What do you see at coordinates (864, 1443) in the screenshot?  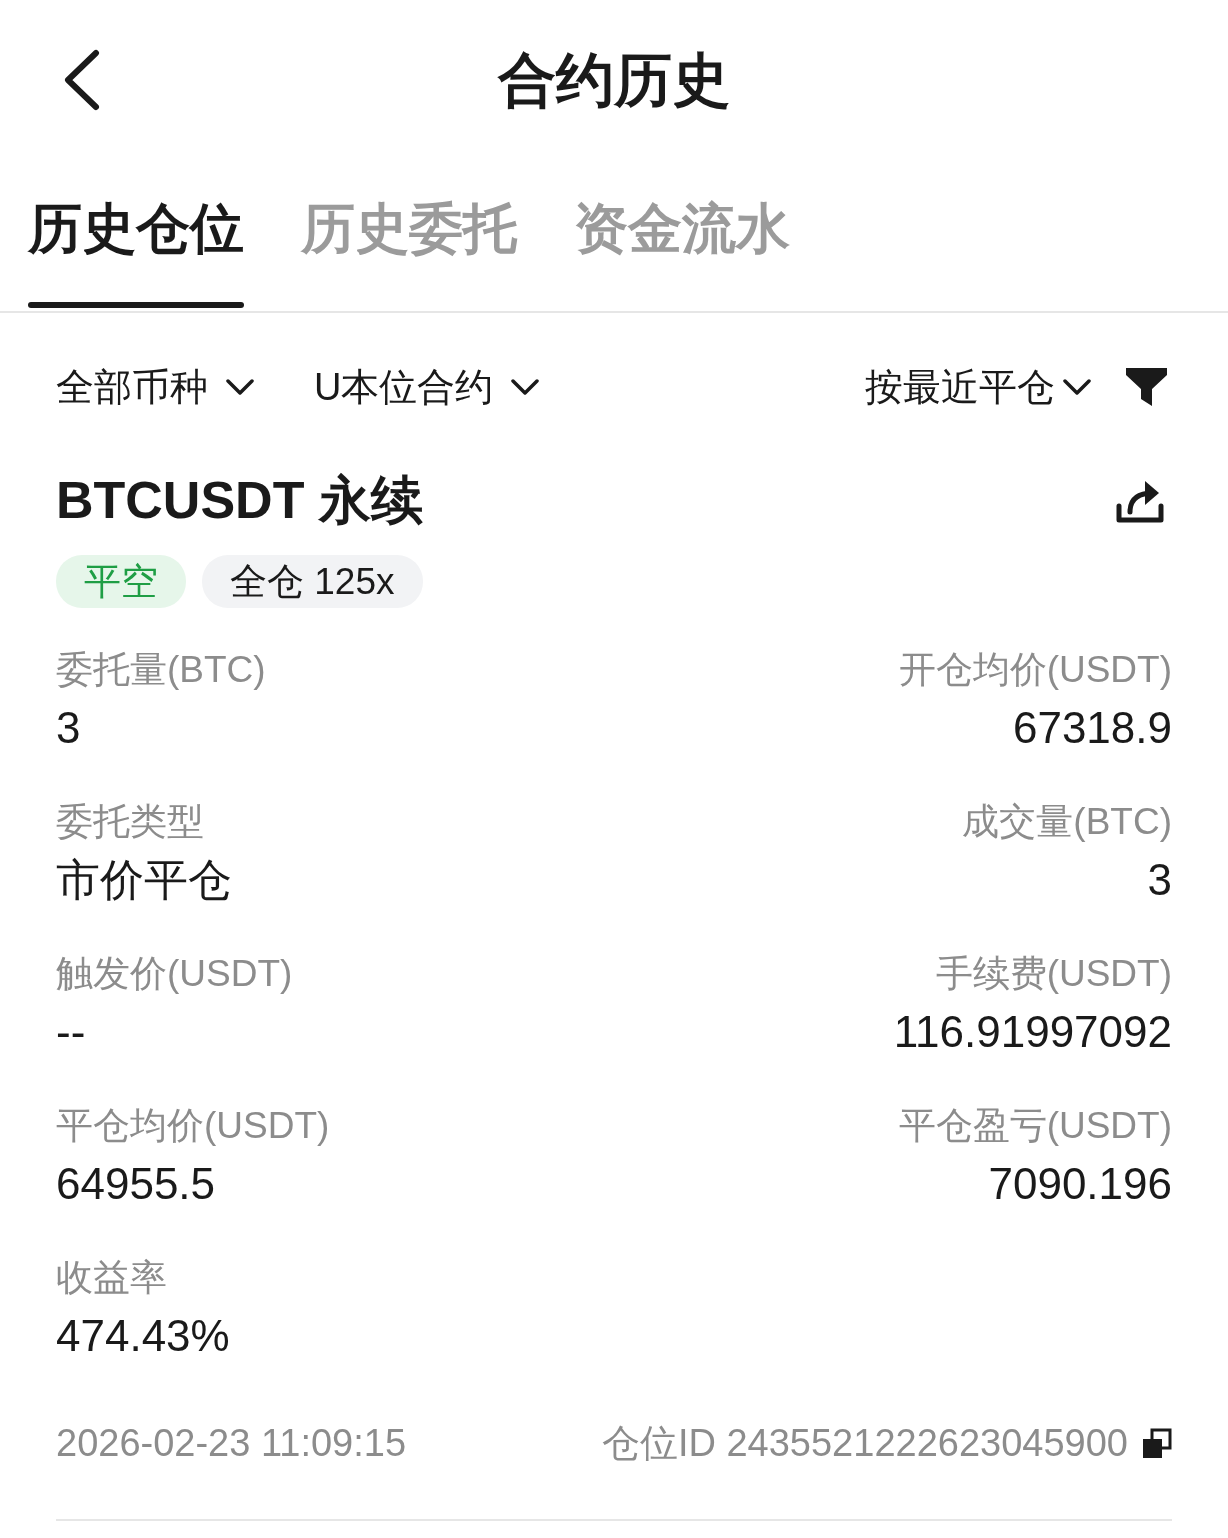 I see `position-id: 仓位ID 2435521222623045900` at bounding box center [864, 1443].